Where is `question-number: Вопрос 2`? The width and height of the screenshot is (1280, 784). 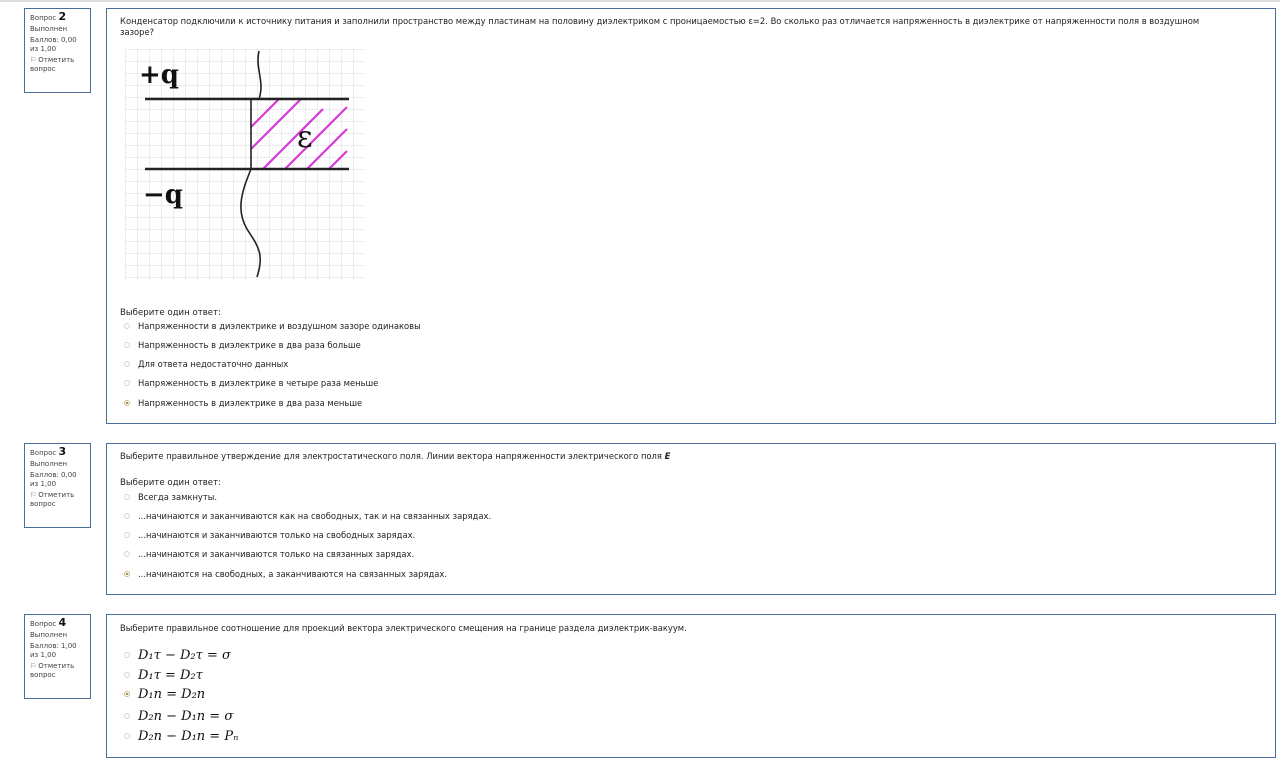
question-number: Вопрос 2 is located at coordinates (58, 16).